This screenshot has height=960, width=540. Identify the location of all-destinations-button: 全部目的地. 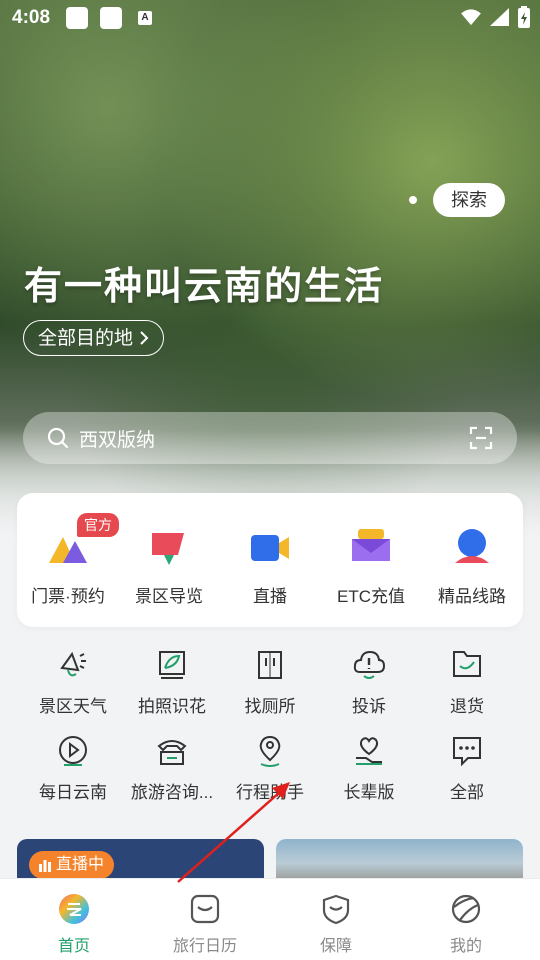
(94, 338).